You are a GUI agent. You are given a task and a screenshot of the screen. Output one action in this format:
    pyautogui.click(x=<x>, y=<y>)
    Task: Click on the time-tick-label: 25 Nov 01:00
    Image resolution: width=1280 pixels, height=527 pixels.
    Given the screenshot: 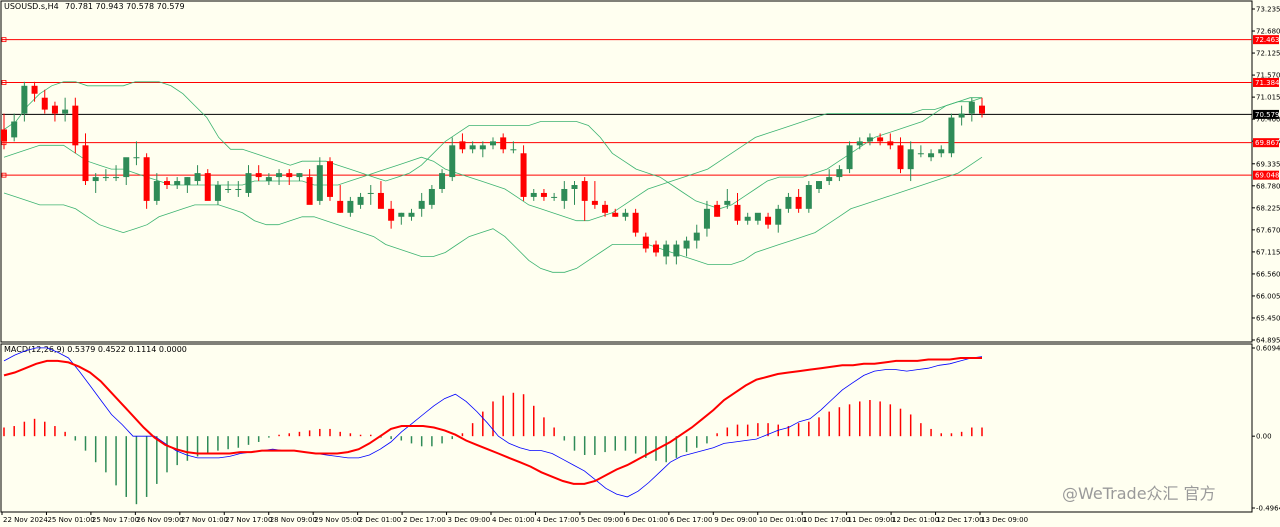 What is the action you would take?
    pyautogui.click(x=70, y=520)
    